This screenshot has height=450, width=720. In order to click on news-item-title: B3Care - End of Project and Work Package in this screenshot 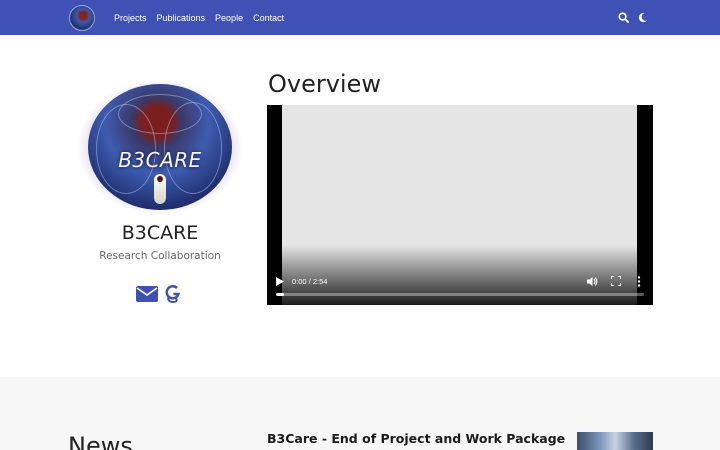, I will do `click(416, 438)`.